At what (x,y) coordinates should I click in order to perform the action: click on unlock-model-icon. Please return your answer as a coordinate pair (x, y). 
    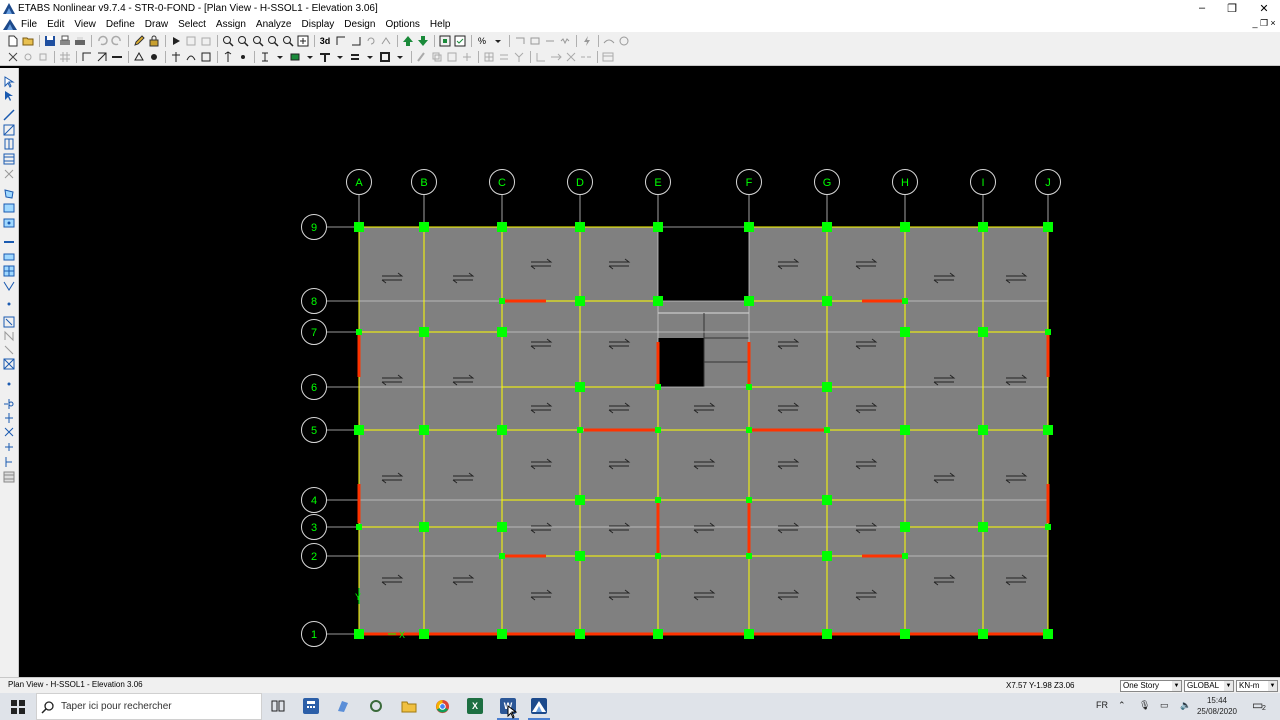
    Looking at the image, I should click on (205, 41).